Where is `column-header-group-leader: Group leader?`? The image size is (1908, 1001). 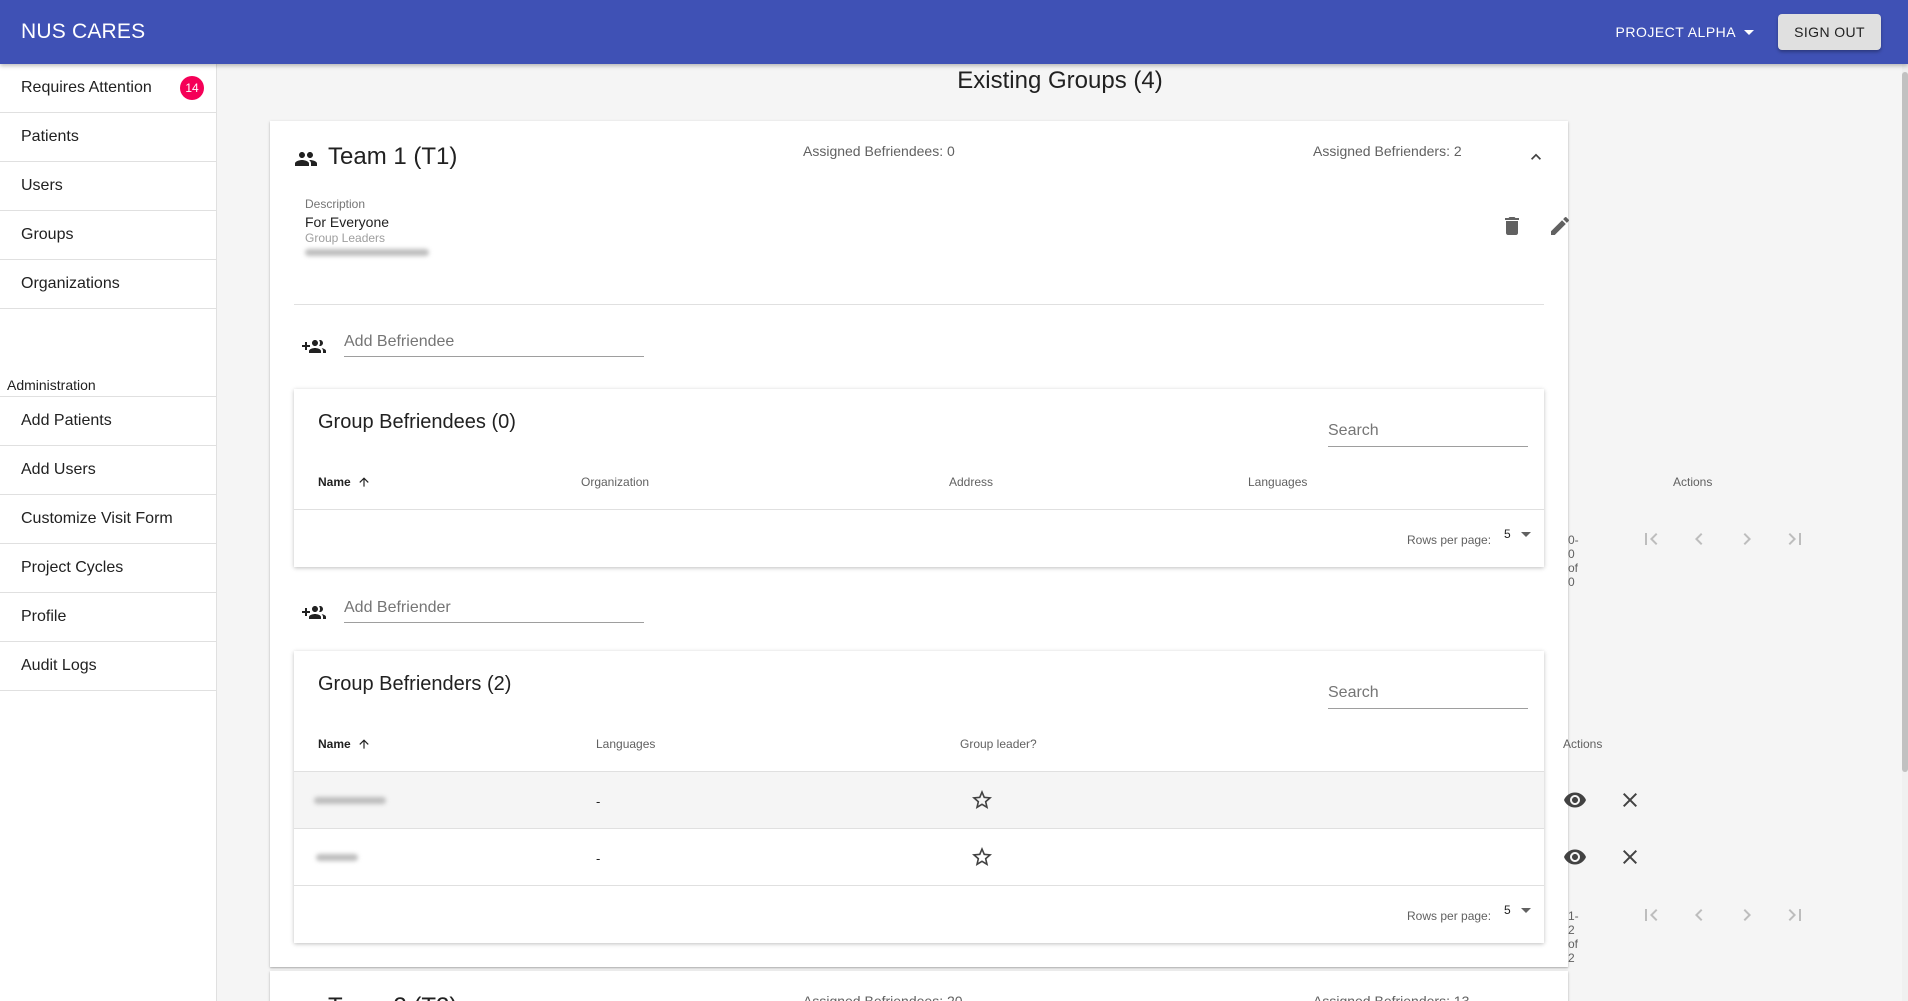 column-header-group-leader: Group leader? is located at coordinates (998, 744).